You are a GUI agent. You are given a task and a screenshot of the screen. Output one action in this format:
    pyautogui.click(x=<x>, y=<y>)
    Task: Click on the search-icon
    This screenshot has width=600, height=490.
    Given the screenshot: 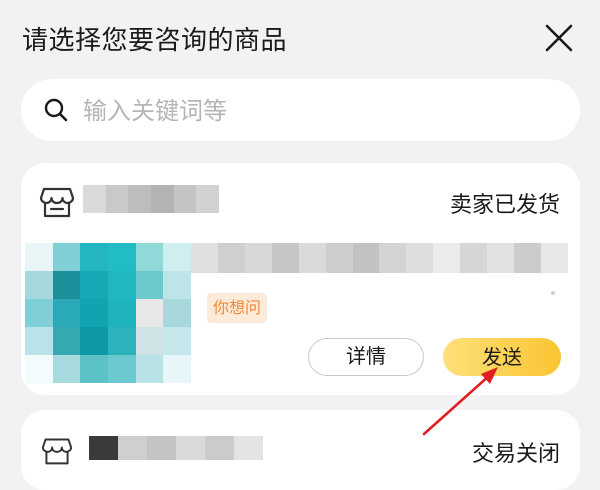 What is the action you would take?
    pyautogui.click(x=56, y=110)
    